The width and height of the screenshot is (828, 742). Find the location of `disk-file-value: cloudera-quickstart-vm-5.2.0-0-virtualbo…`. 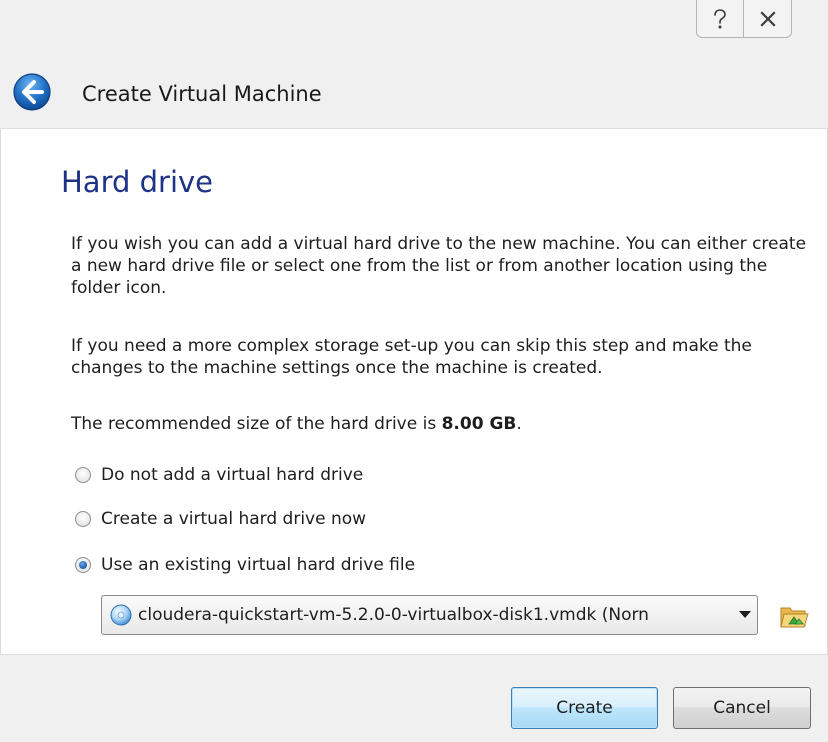

disk-file-value: cloudera-quickstart-vm-5.2.0-0-virtualbo… is located at coordinates (393, 615).